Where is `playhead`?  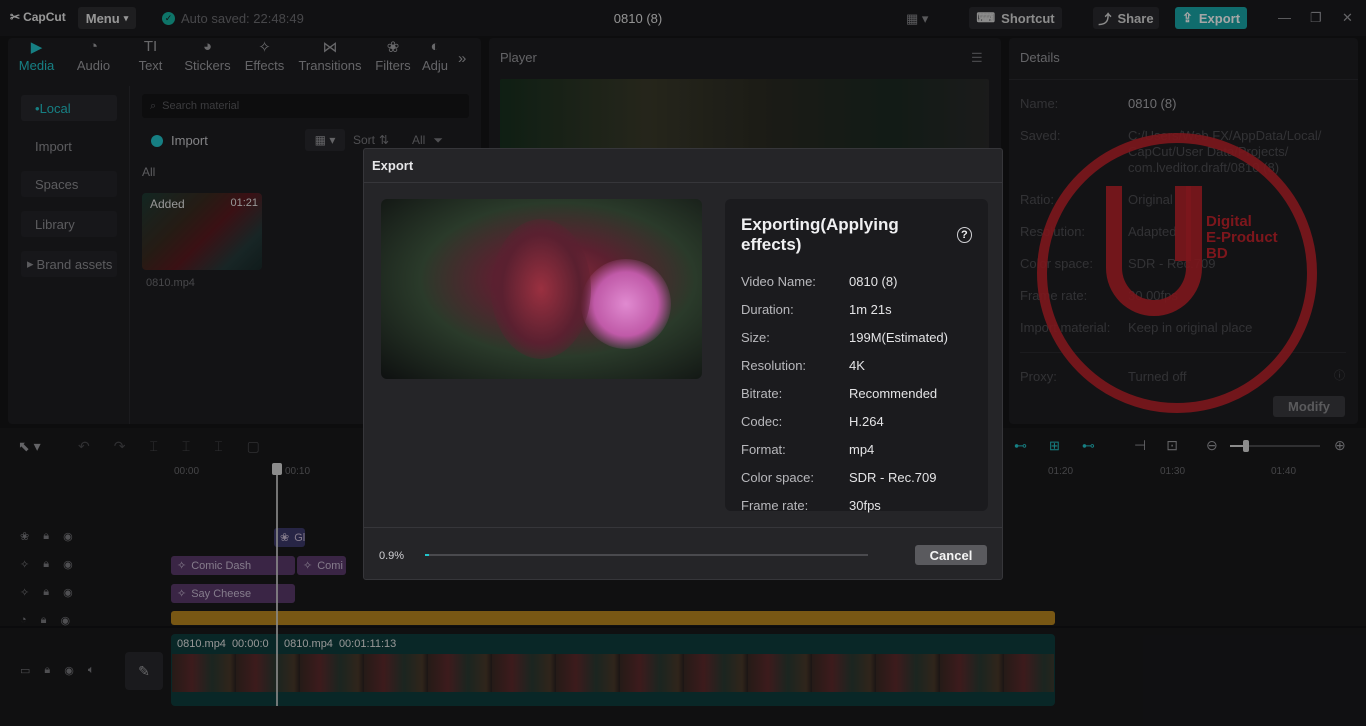 playhead is located at coordinates (277, 586).